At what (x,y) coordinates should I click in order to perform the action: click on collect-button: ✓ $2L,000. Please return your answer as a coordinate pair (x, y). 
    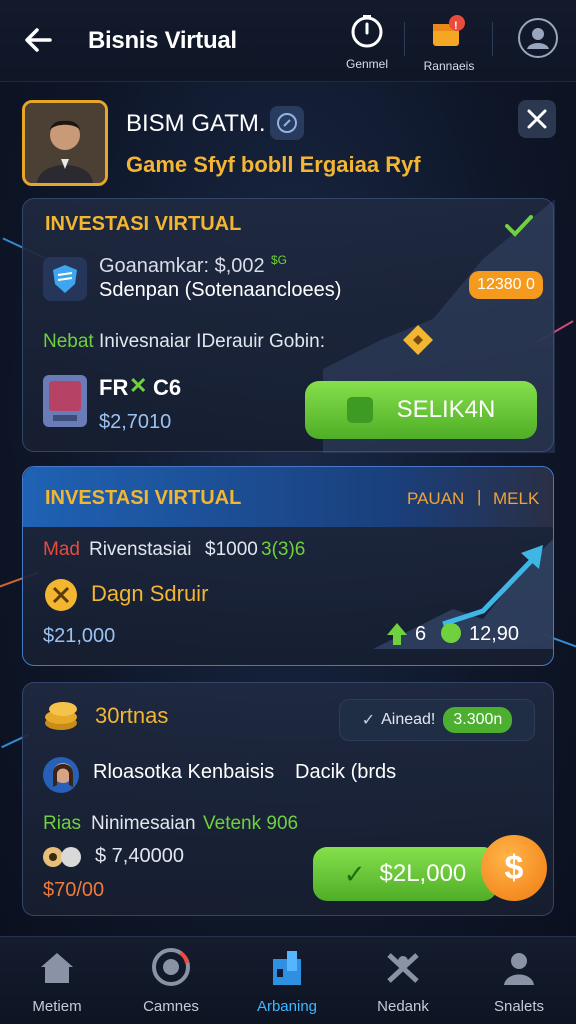
    Looking at the image, I should click on (405, 874).